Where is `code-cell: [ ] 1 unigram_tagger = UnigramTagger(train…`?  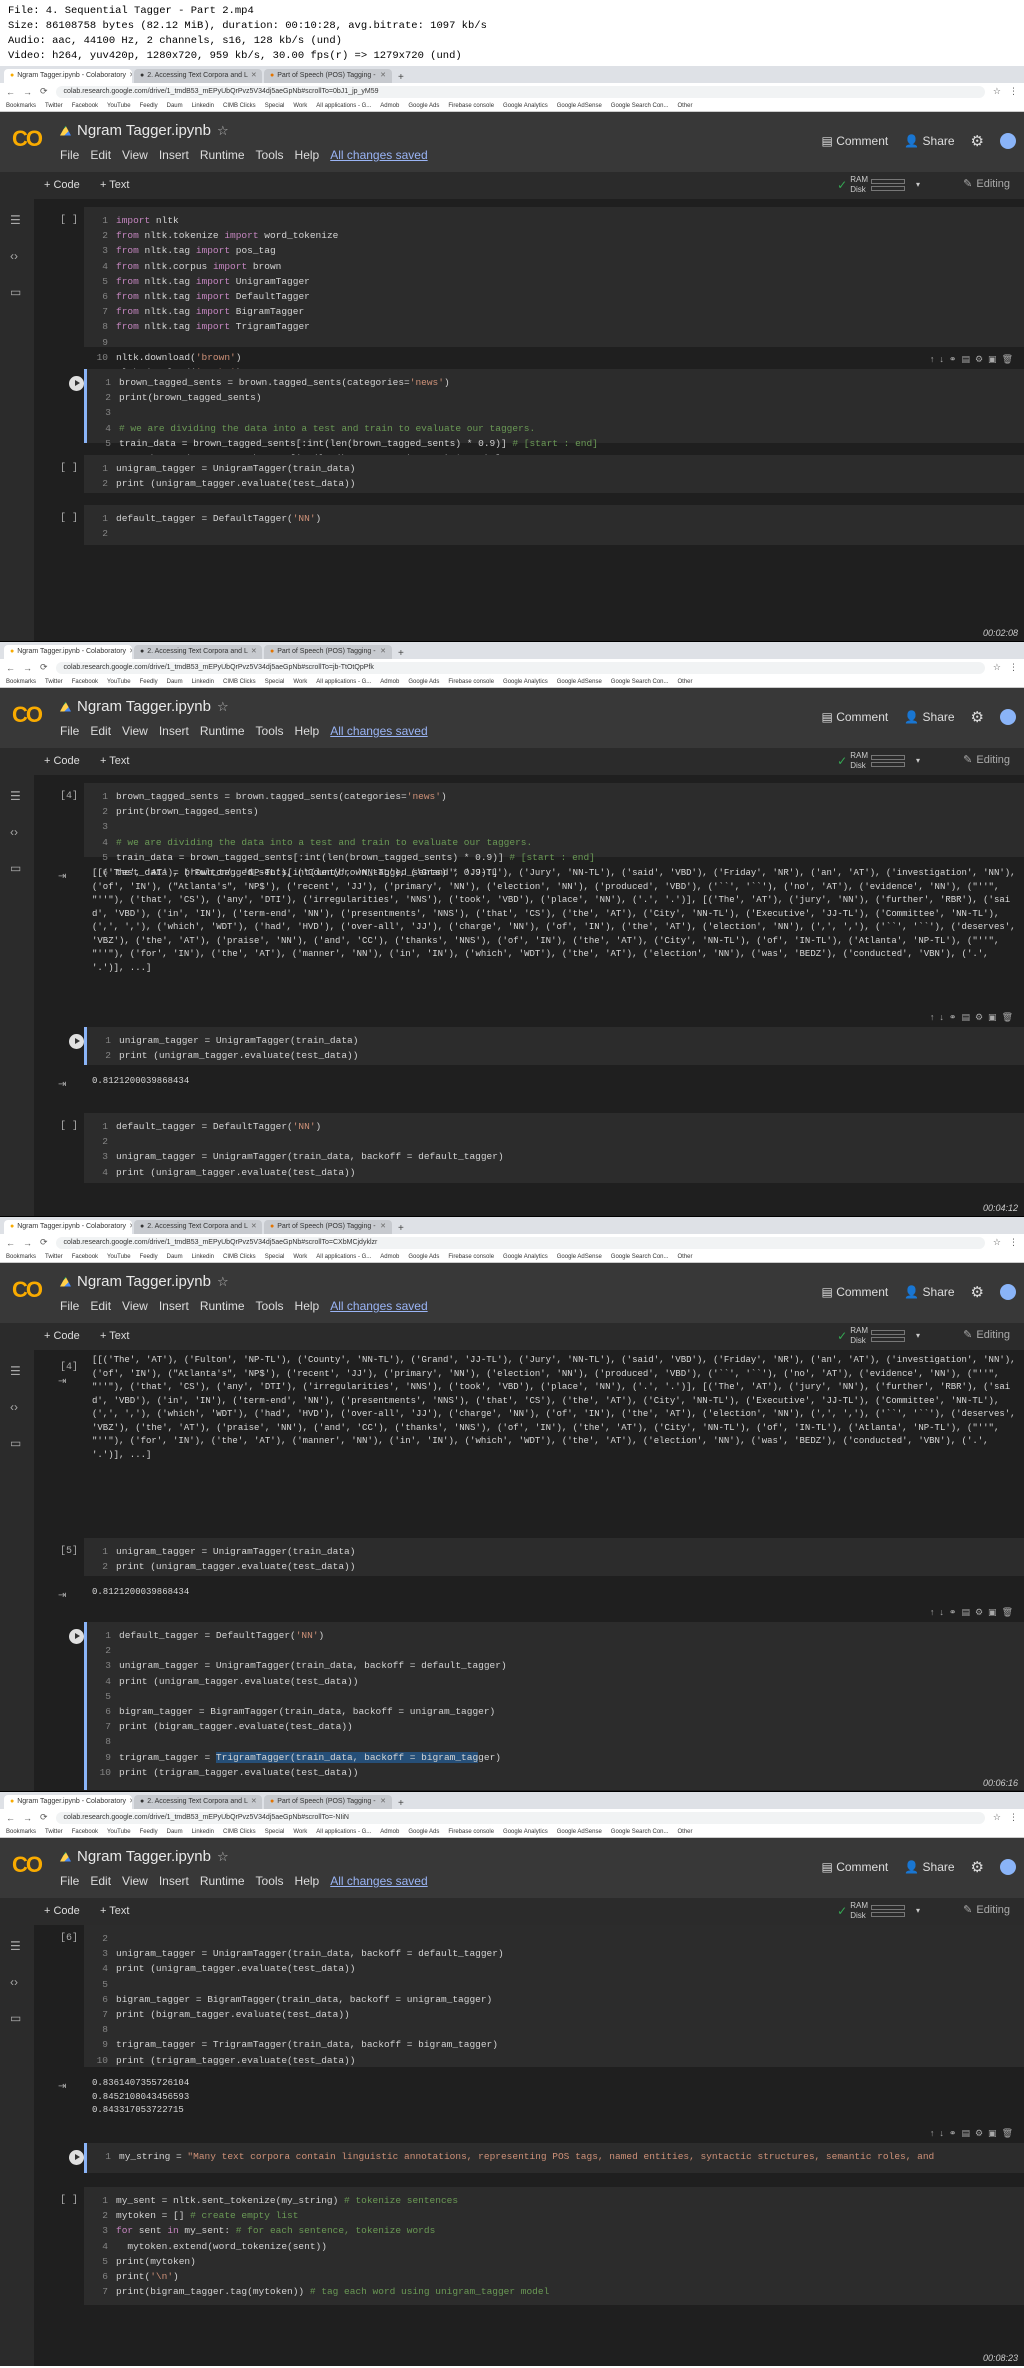 code-cell: [ ] 1 unigram_tagger = UnigramTagger(train… is located at coordinates (538, 474).